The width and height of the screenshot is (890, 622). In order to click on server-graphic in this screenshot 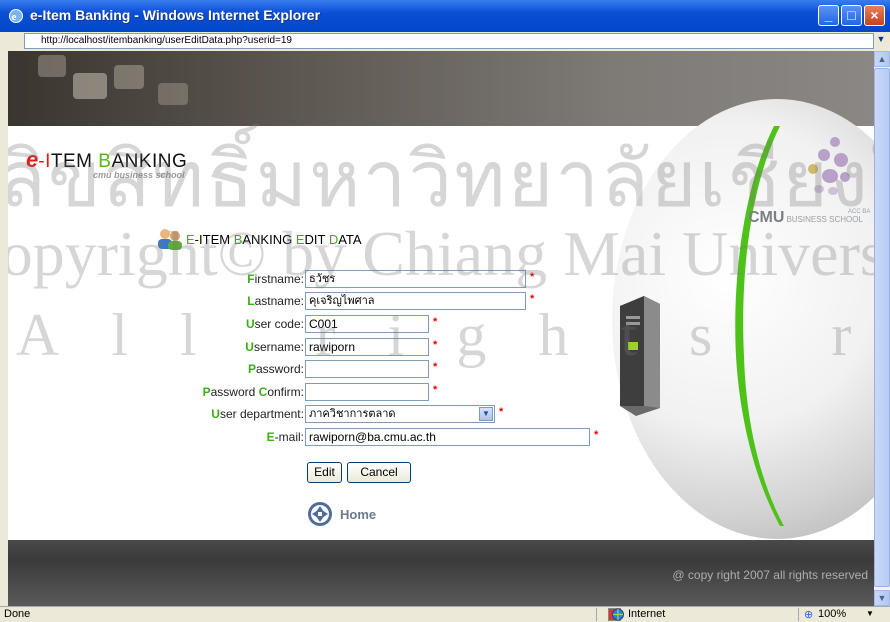, I will do `click(640, 356)`.